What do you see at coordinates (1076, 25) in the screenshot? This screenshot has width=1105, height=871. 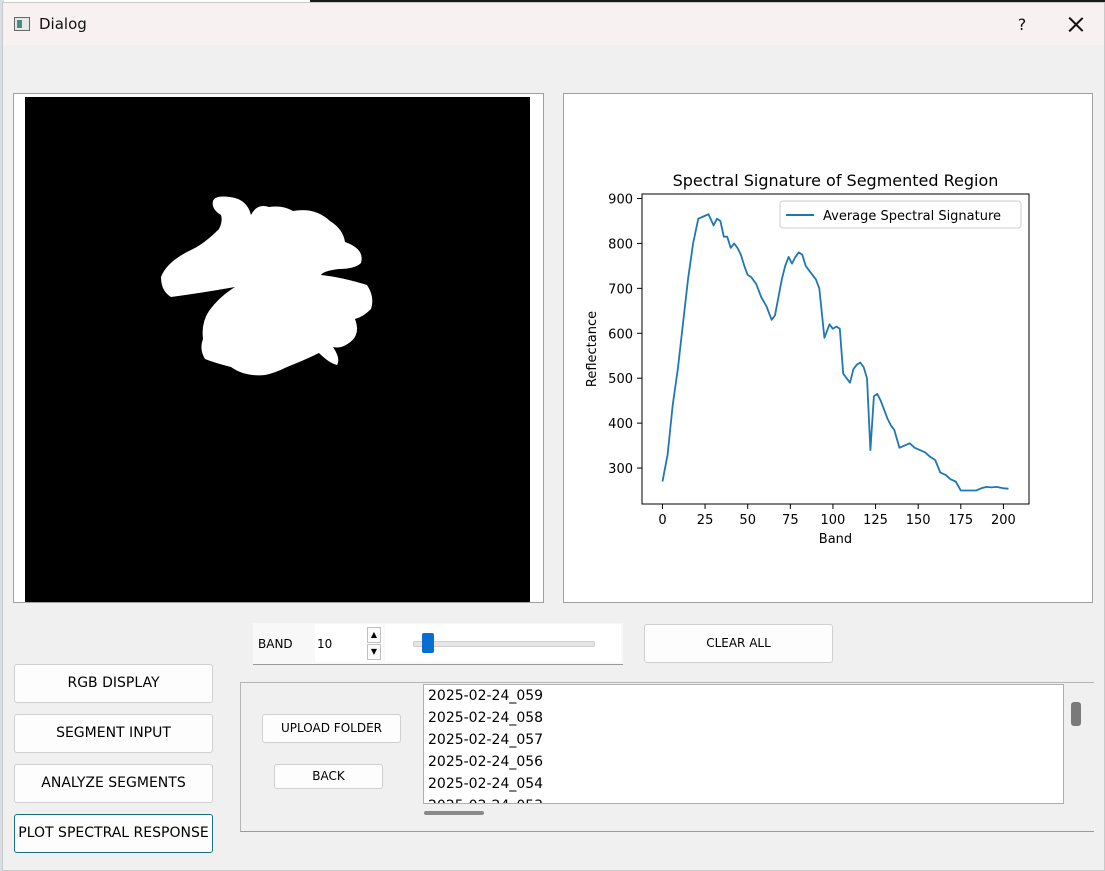 I see `close-icon` at bounding box center [1076, 25].